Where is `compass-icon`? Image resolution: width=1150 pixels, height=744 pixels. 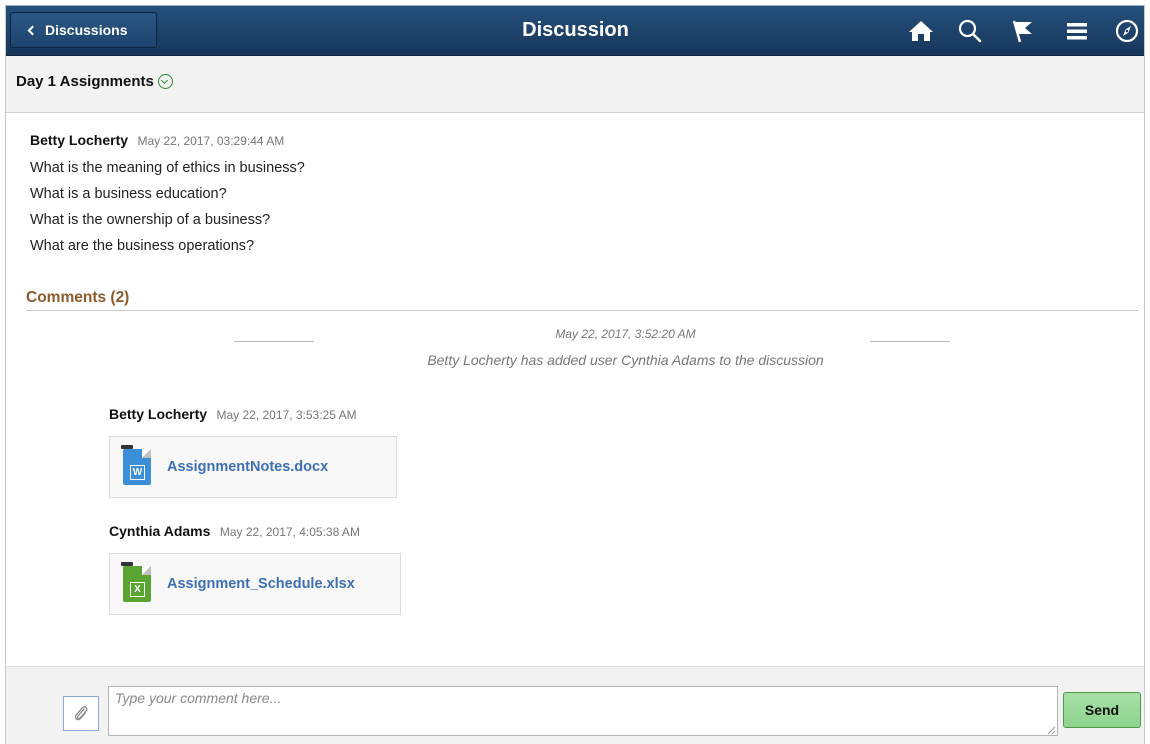
compass-icon is located at coordinates (1127, 31).